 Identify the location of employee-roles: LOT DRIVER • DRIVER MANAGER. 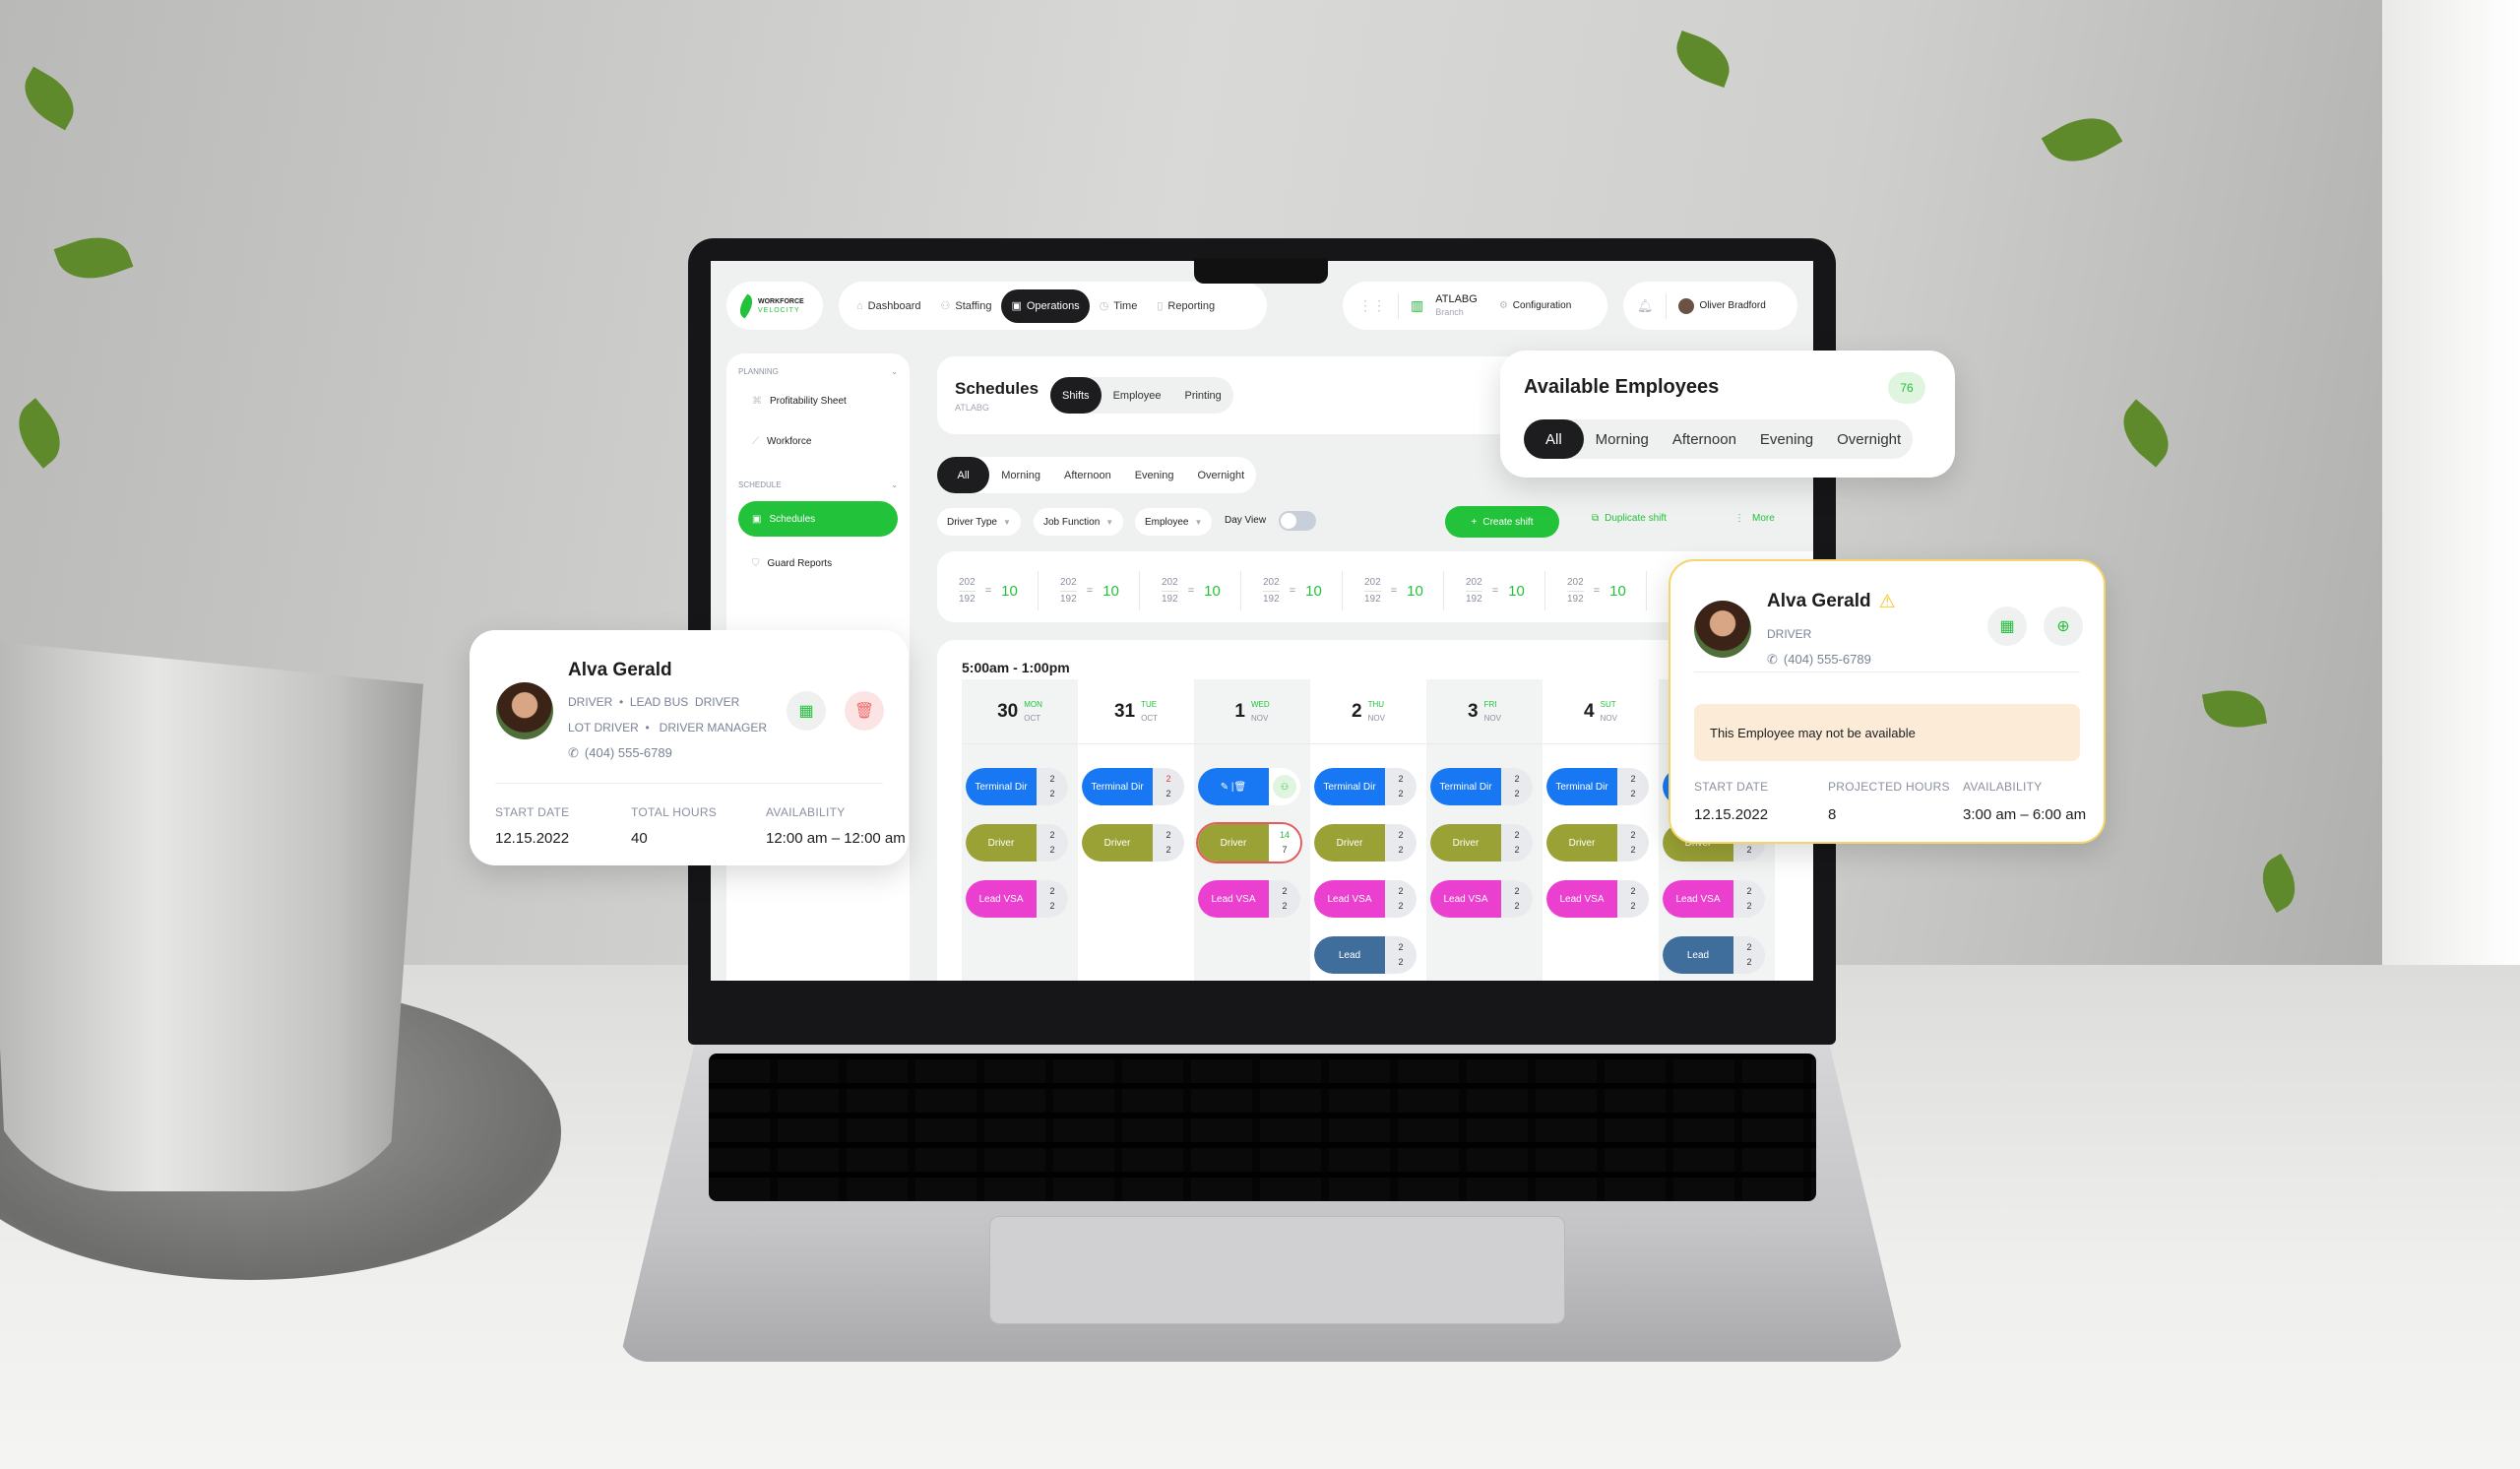
(668, 727).